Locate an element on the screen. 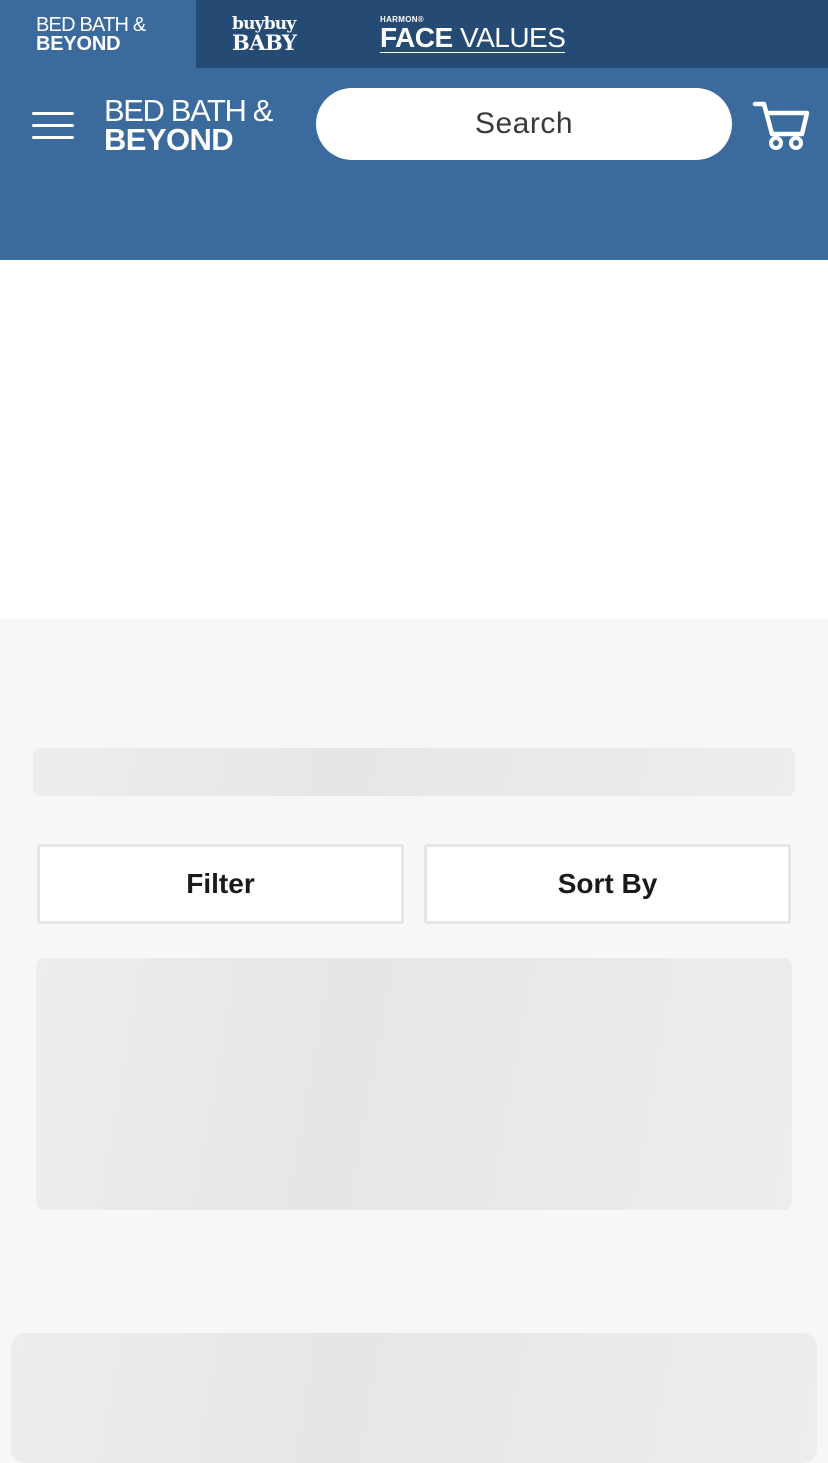  logo-line2: BEYOND is located at coordinates (169, 139).